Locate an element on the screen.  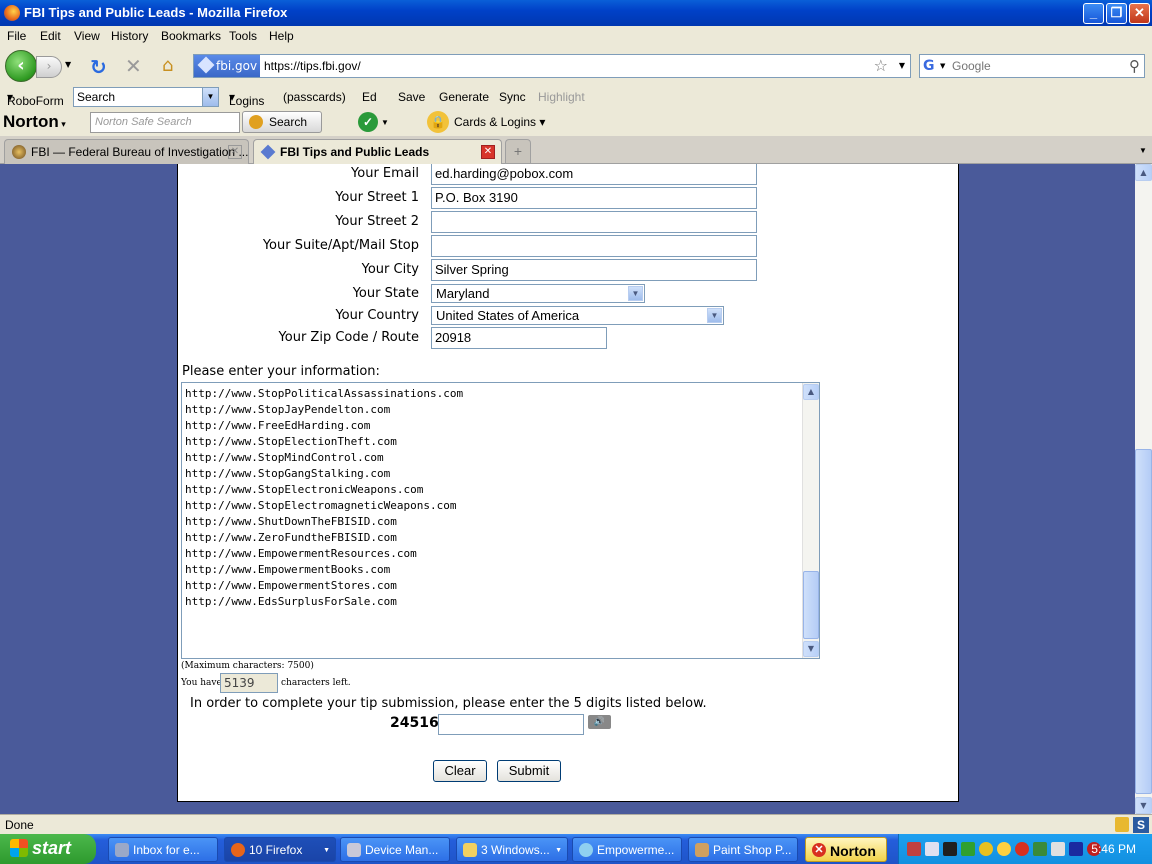
roboform-highlight-button: Highlight is located at coordinates (561, 97).